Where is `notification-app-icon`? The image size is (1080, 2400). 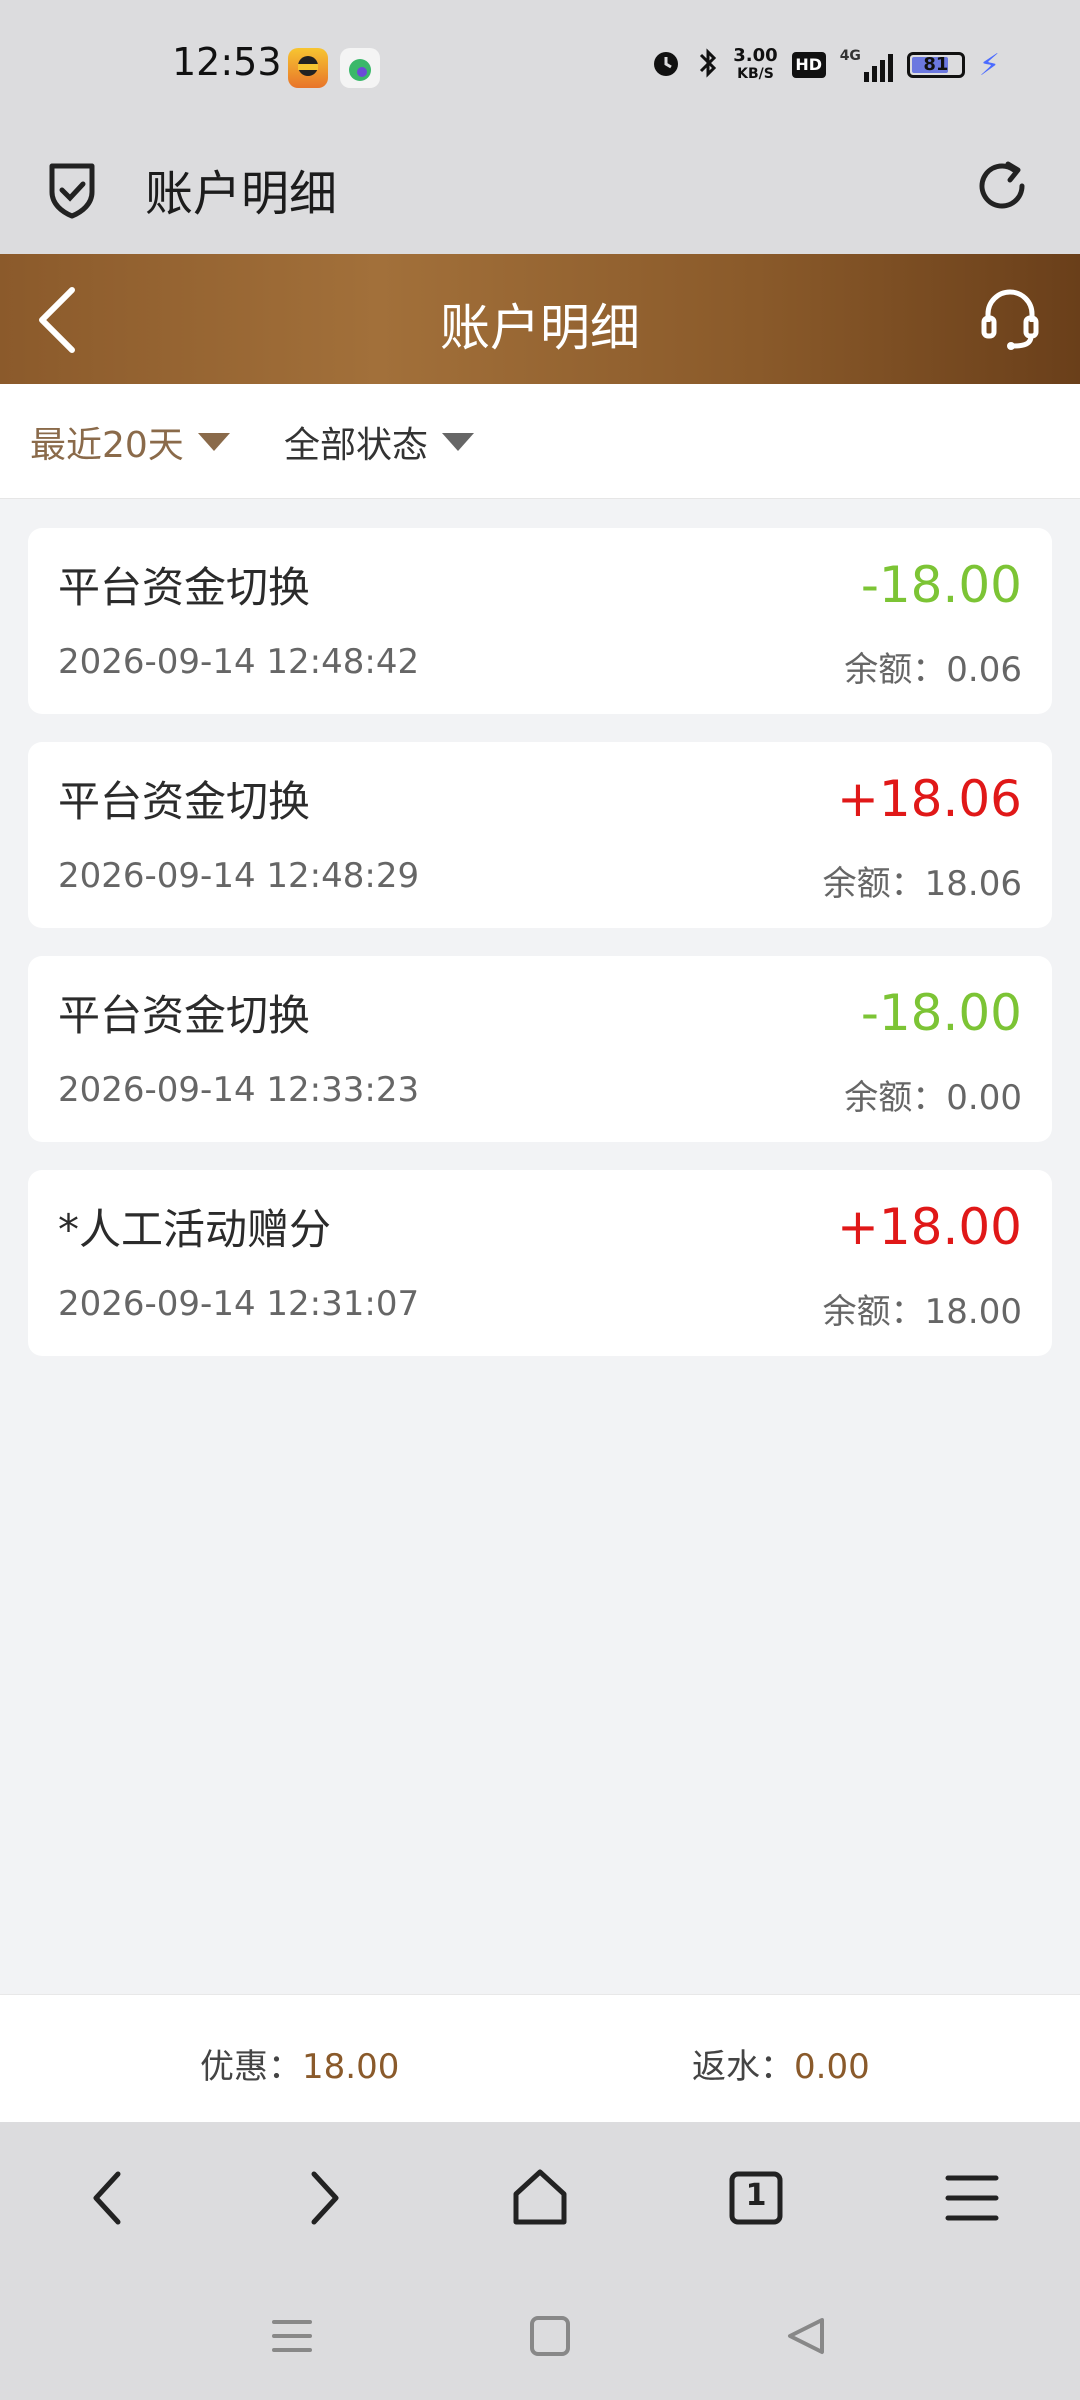
notification-app-icon is located at coordinates (308, 68).